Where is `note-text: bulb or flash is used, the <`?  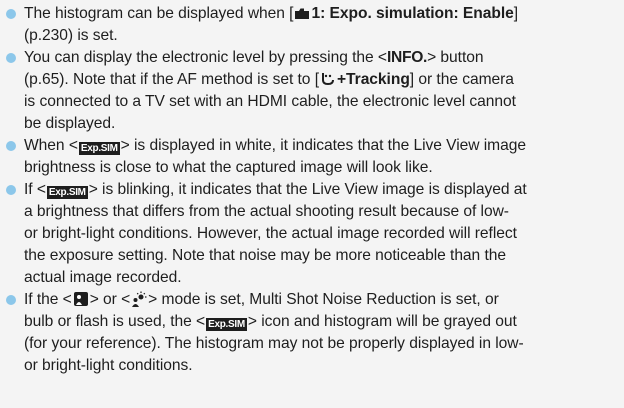 note-text: bulb or flash is used, the < is located at coordinates (115, 321).